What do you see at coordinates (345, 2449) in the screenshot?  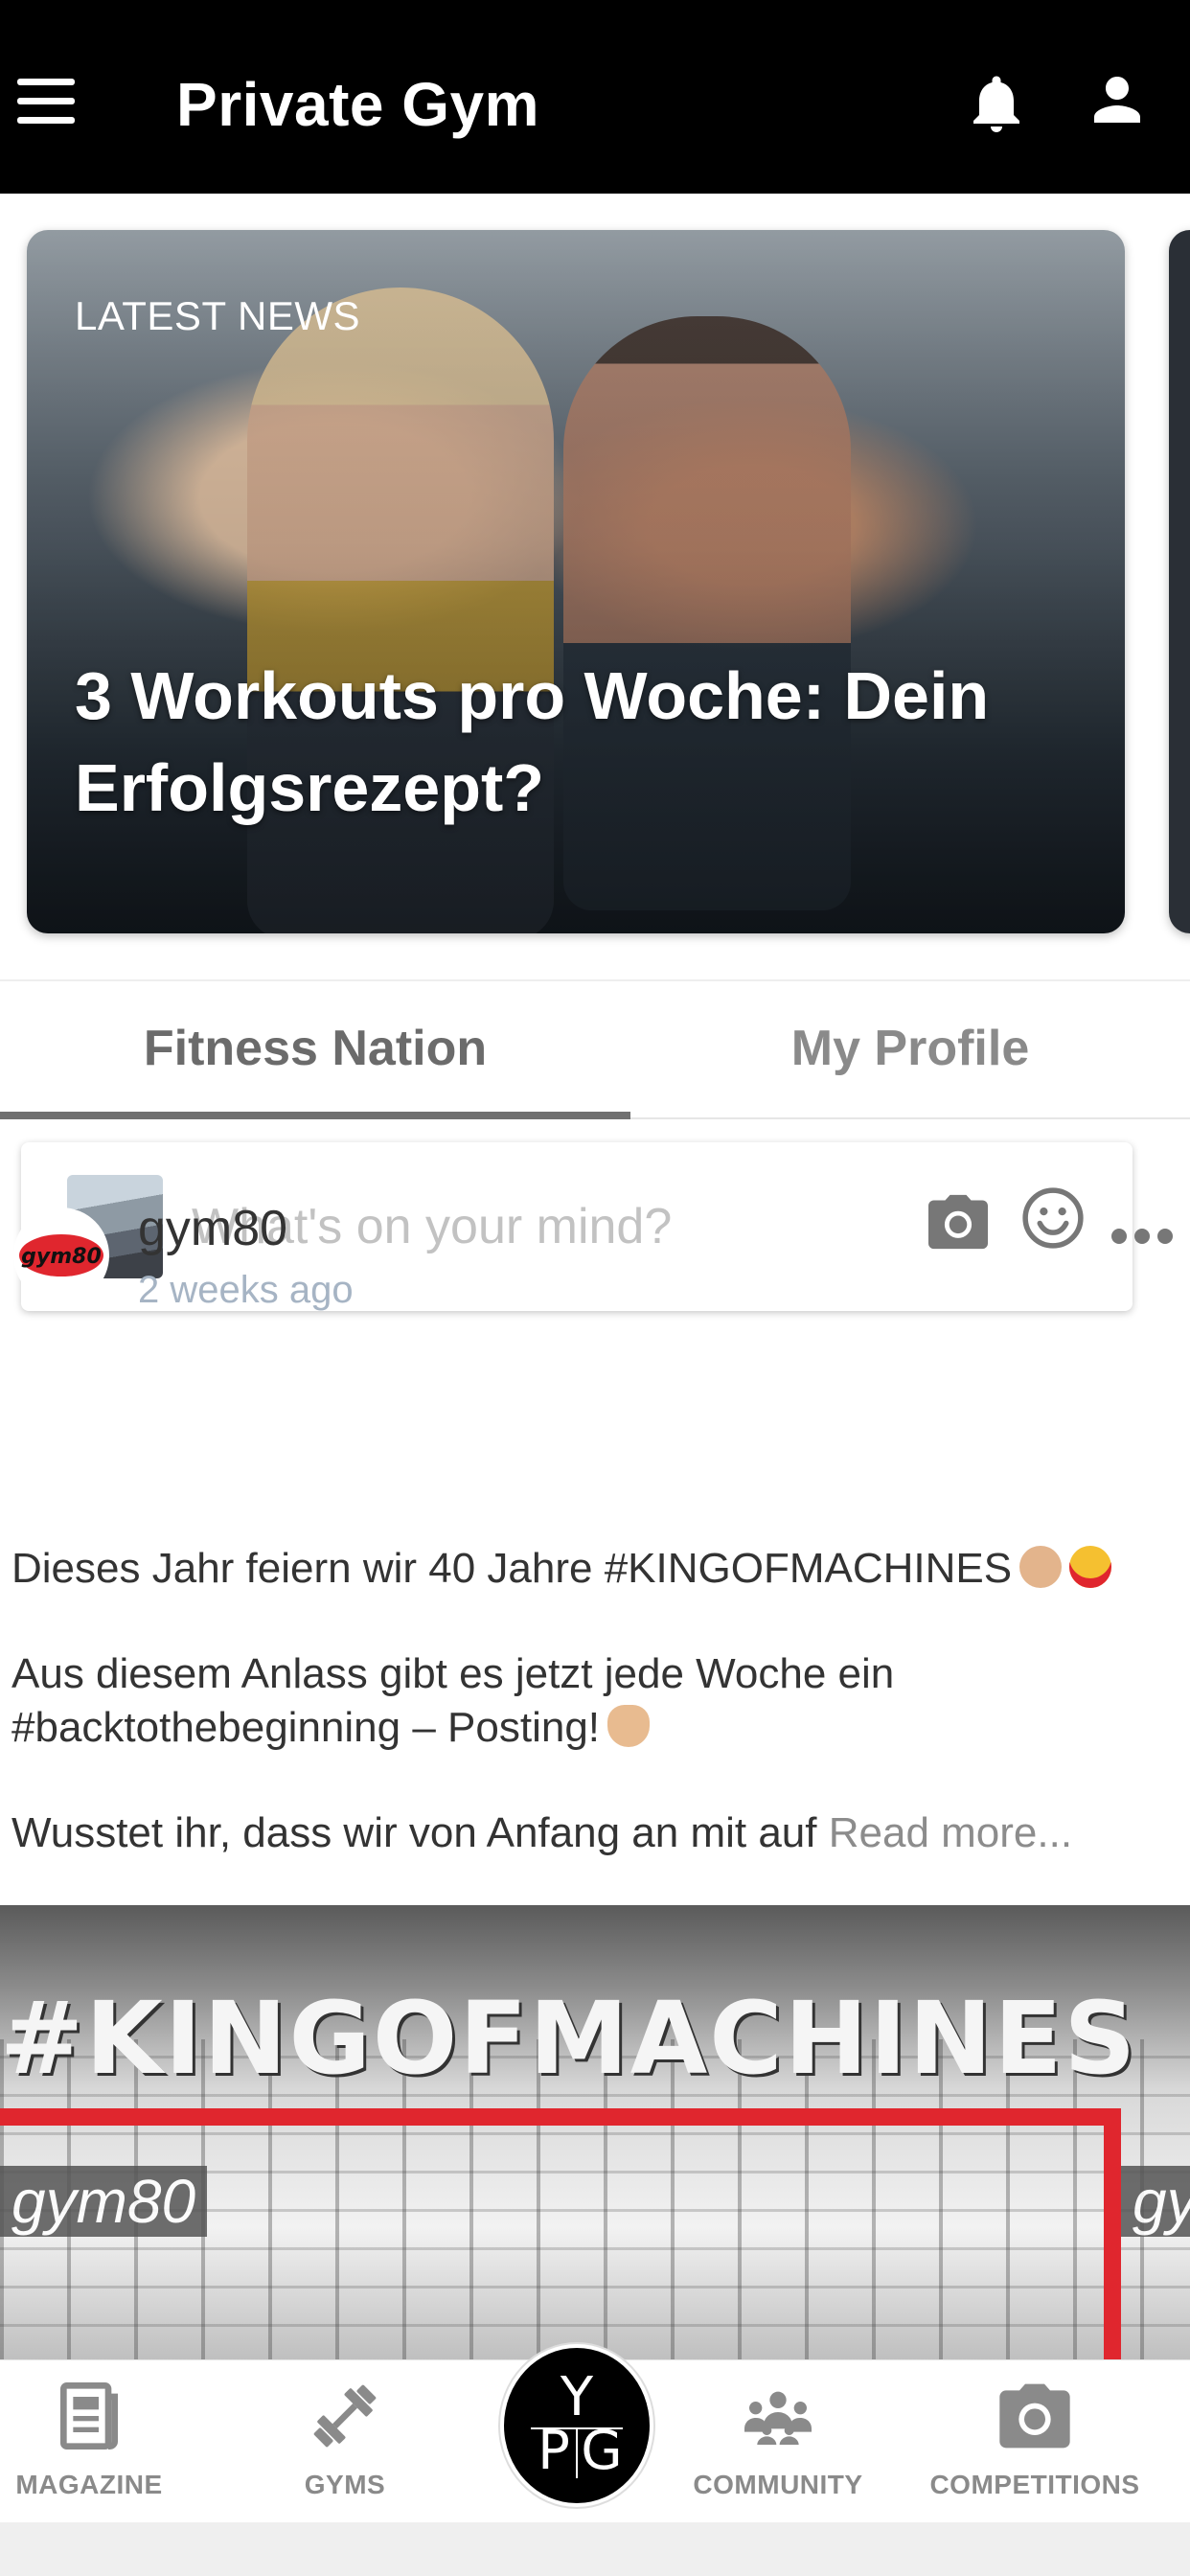 I see `nav-gyms: GYMS` at bounding box center [345, 2449].